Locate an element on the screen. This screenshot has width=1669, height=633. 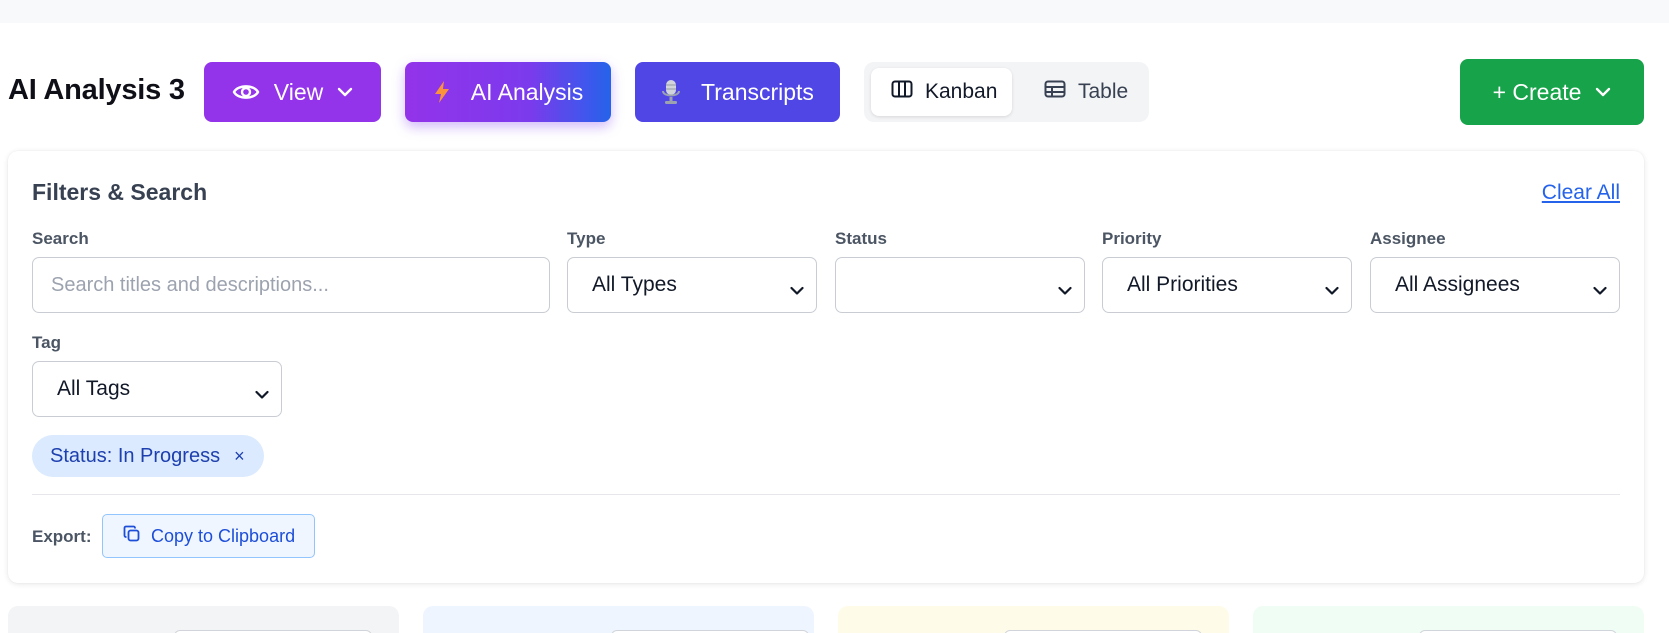
tag-label: Tag is located at coordinates (46, 342).